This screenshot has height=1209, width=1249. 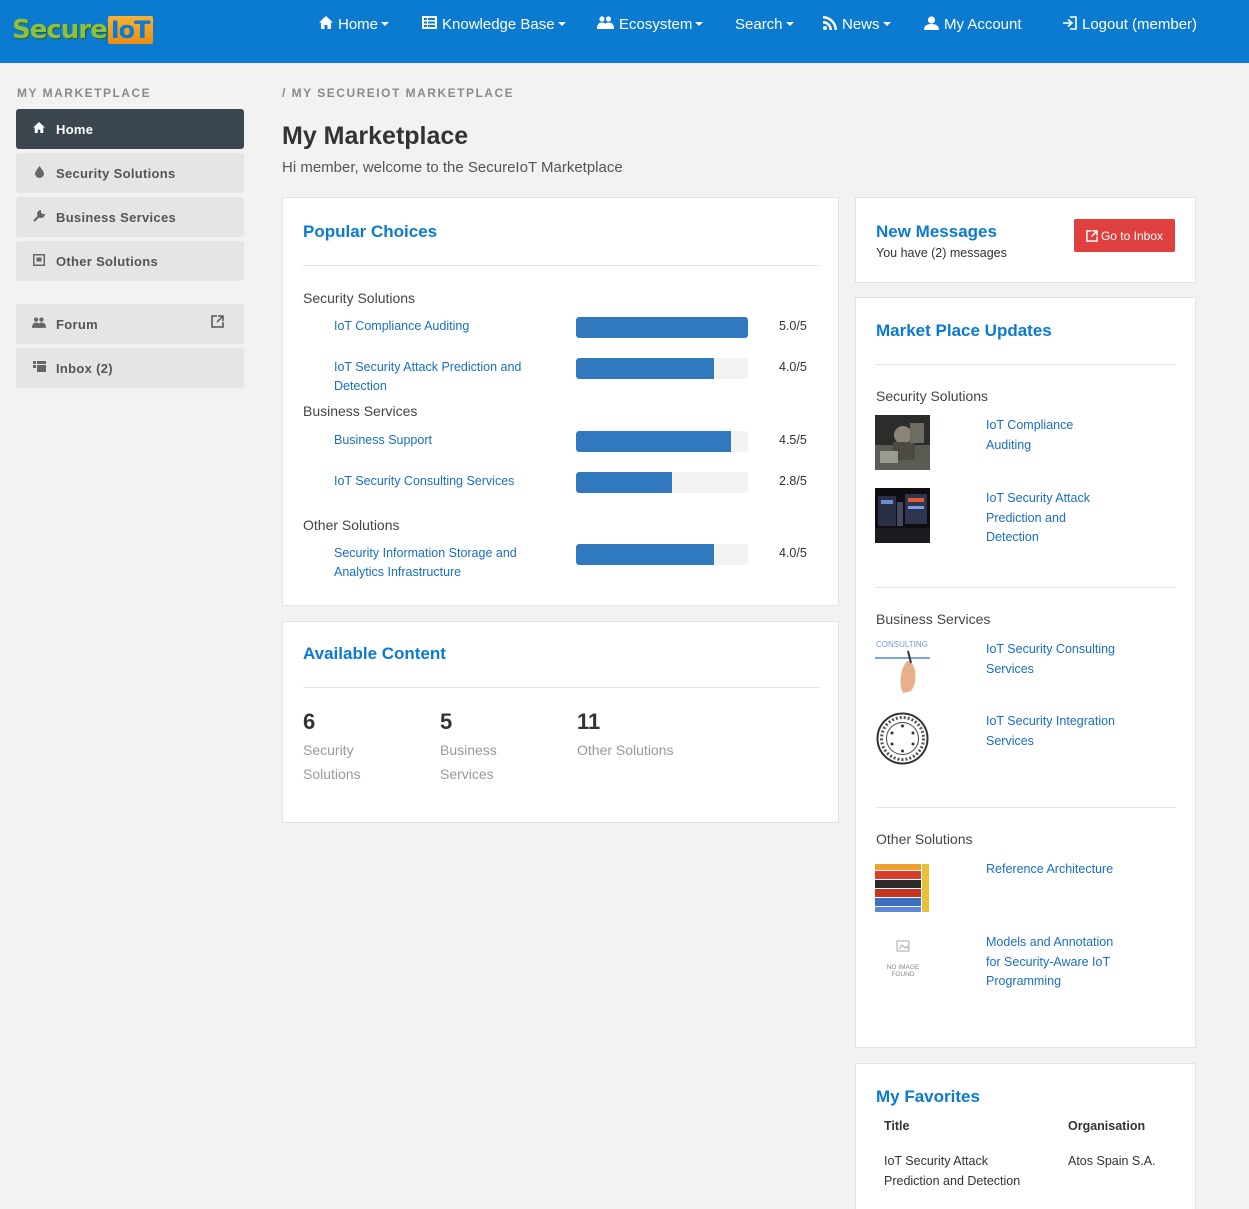 What do you see at coordinates (130, 324) in the screenshot?
I see `sidebar-item-forum: Forum` at bounding box center [130, 324].